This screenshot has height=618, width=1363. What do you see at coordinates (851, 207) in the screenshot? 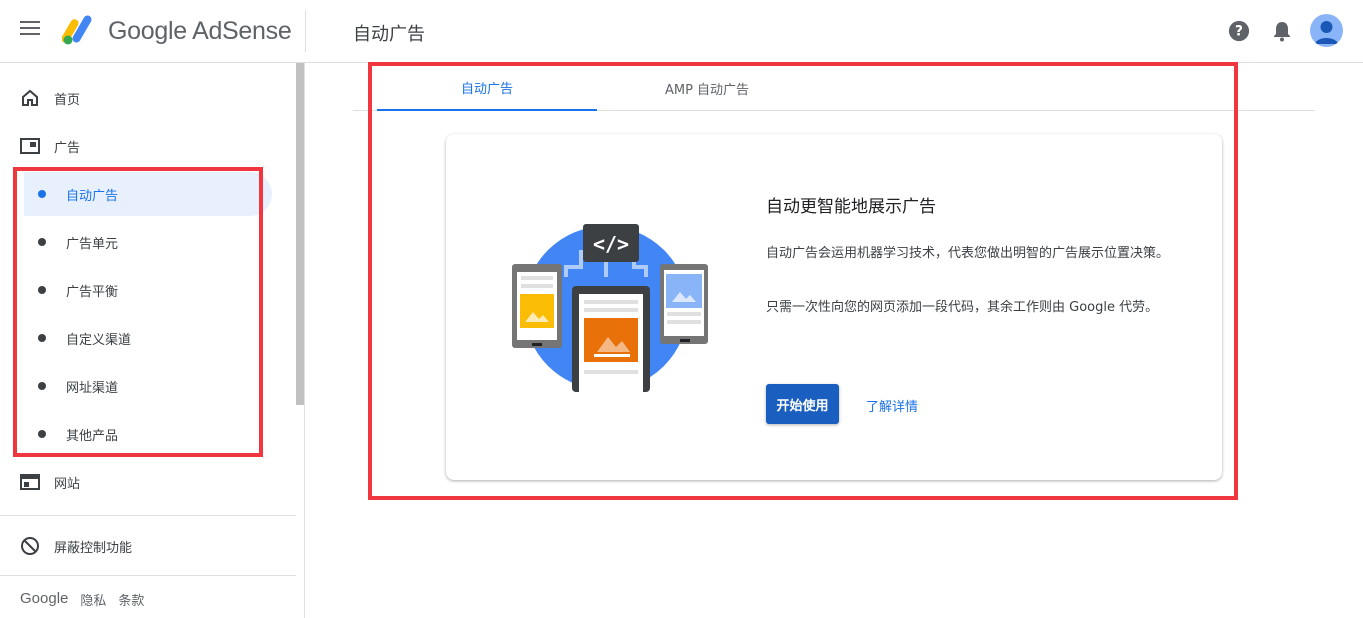
I see `card-title: 自动更智能地展示广告` at bounding box center [851, 207].